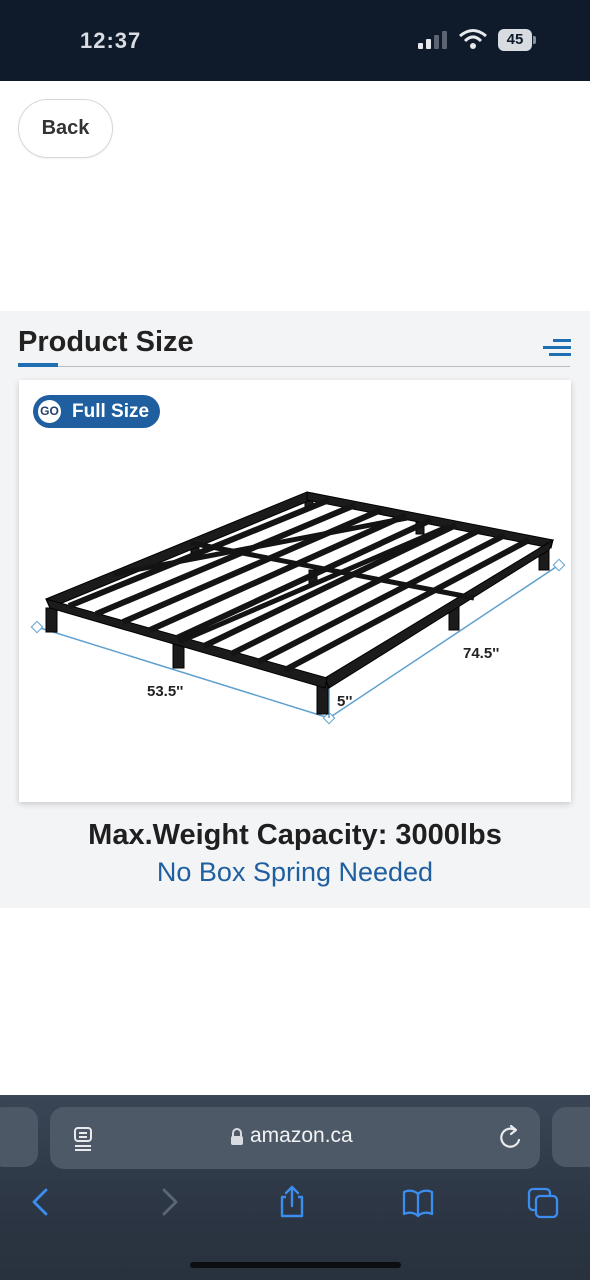  I want to click on weight-capacity-text: Max.Weight Capacity: 3000lbs, so click(295, 835).